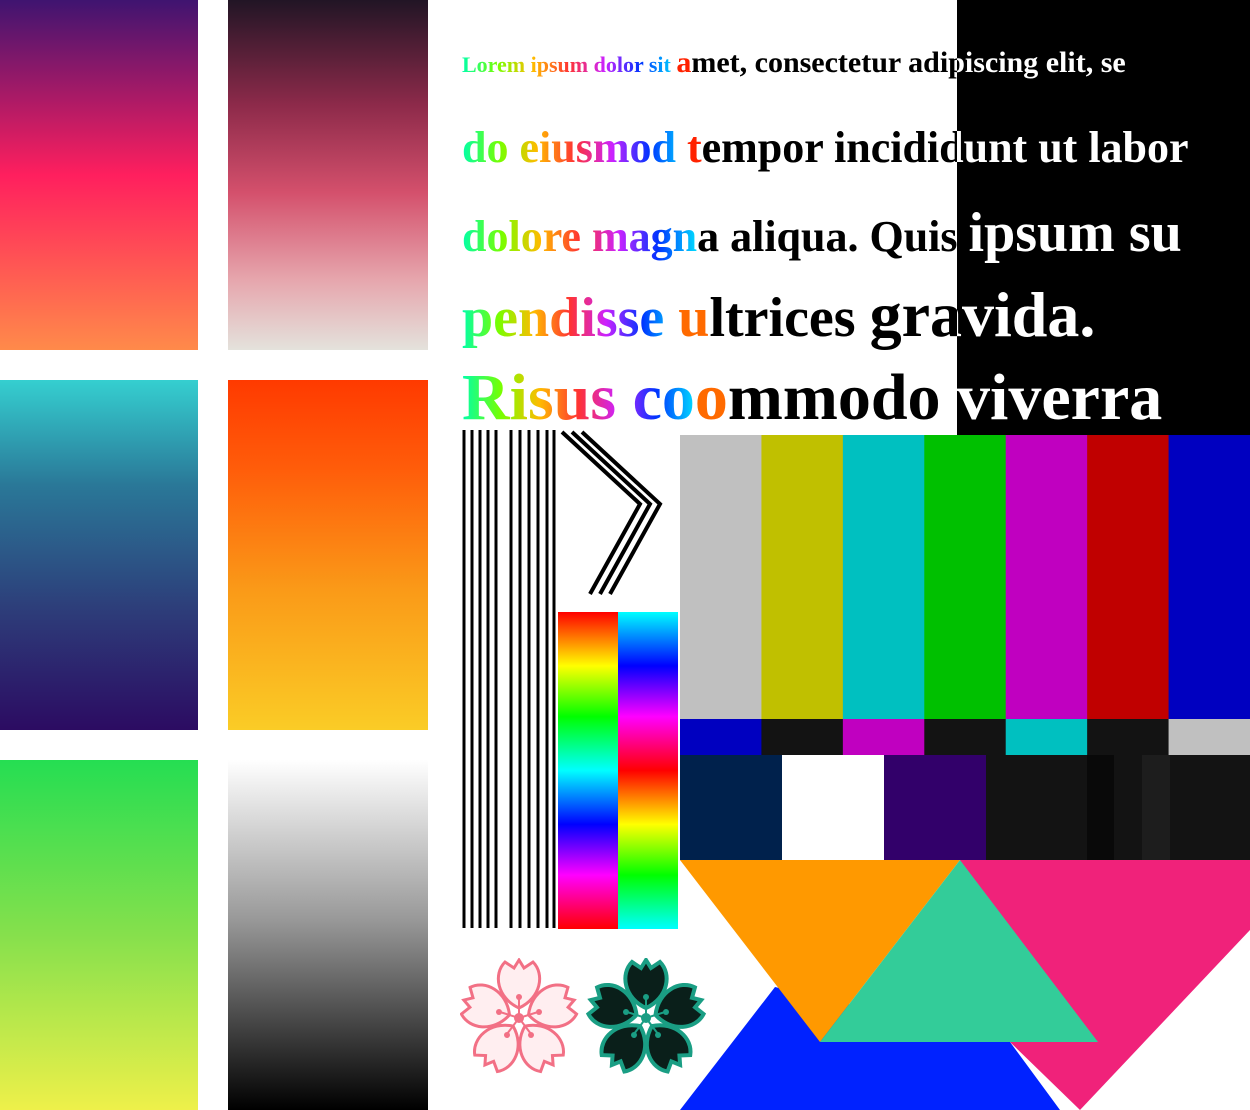  I want to click on text-line-4-large: gravida., so click(982, 314).